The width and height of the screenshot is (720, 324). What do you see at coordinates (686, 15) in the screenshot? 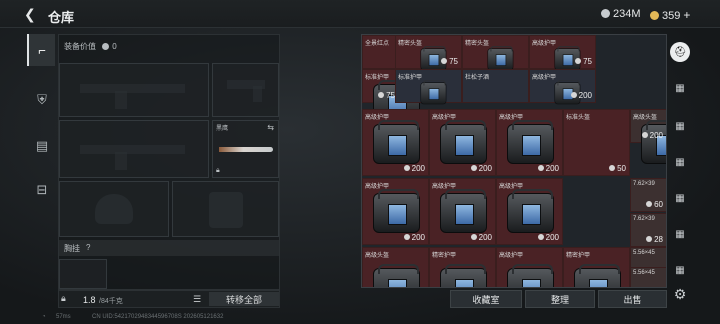
I see `add-gold-button: +` at bounding box center [686, 15].